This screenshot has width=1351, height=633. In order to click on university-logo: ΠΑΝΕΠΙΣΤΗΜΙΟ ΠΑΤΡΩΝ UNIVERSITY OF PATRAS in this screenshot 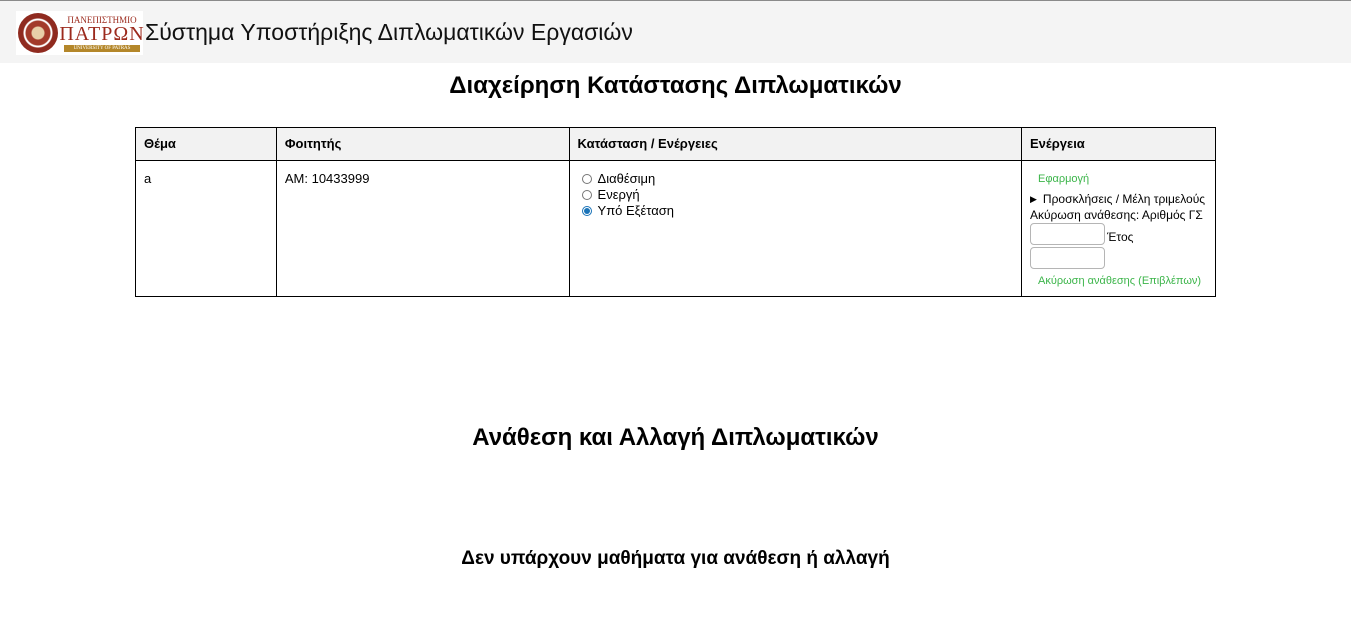, I will do `click(80, 33)`.